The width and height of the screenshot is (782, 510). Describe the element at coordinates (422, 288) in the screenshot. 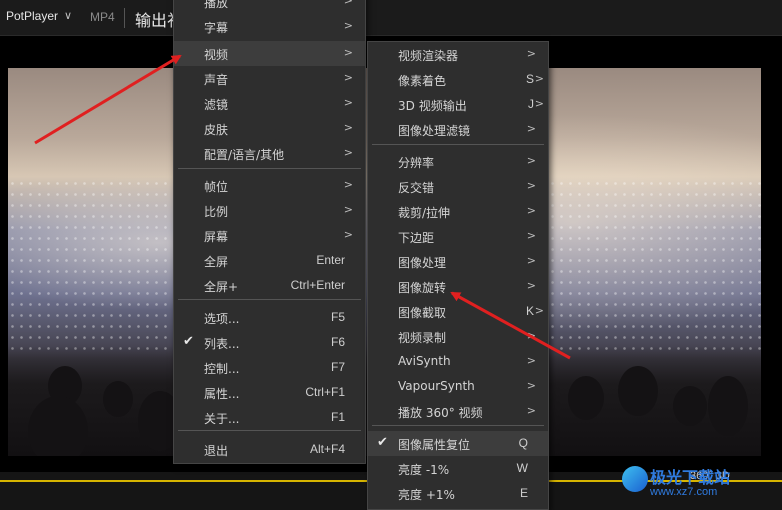

I see `video-menu-item-label: 图像旋转` at that location.